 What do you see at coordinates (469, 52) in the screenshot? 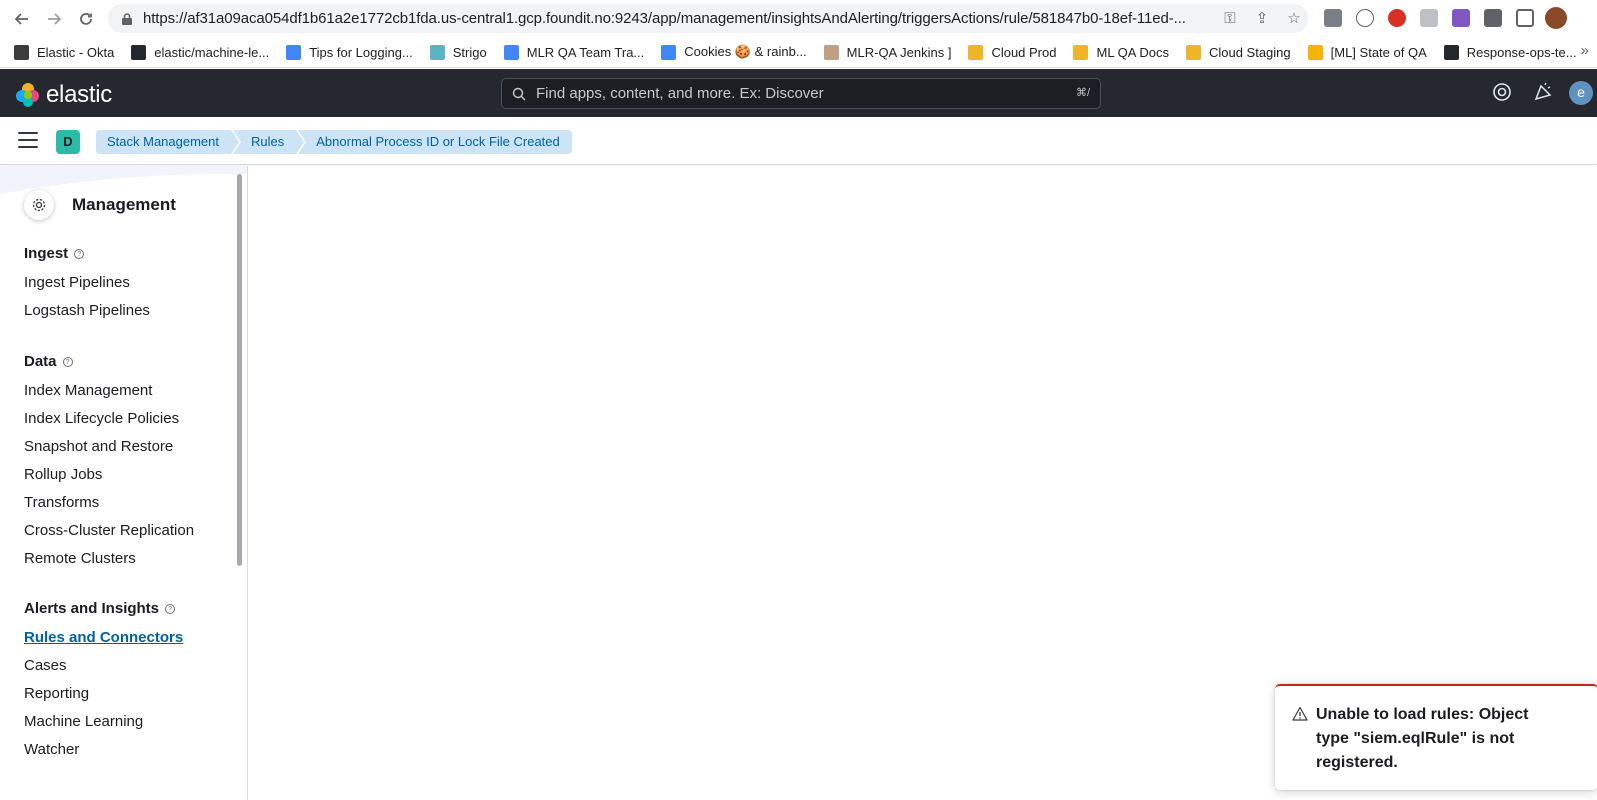
I see `bookmark-label: Strigo` at bounding box center [469, 52].